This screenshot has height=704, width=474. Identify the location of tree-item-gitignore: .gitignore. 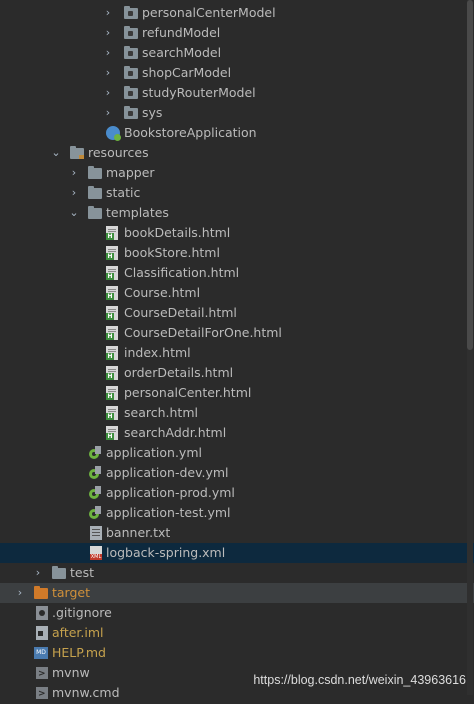
(237, 613).